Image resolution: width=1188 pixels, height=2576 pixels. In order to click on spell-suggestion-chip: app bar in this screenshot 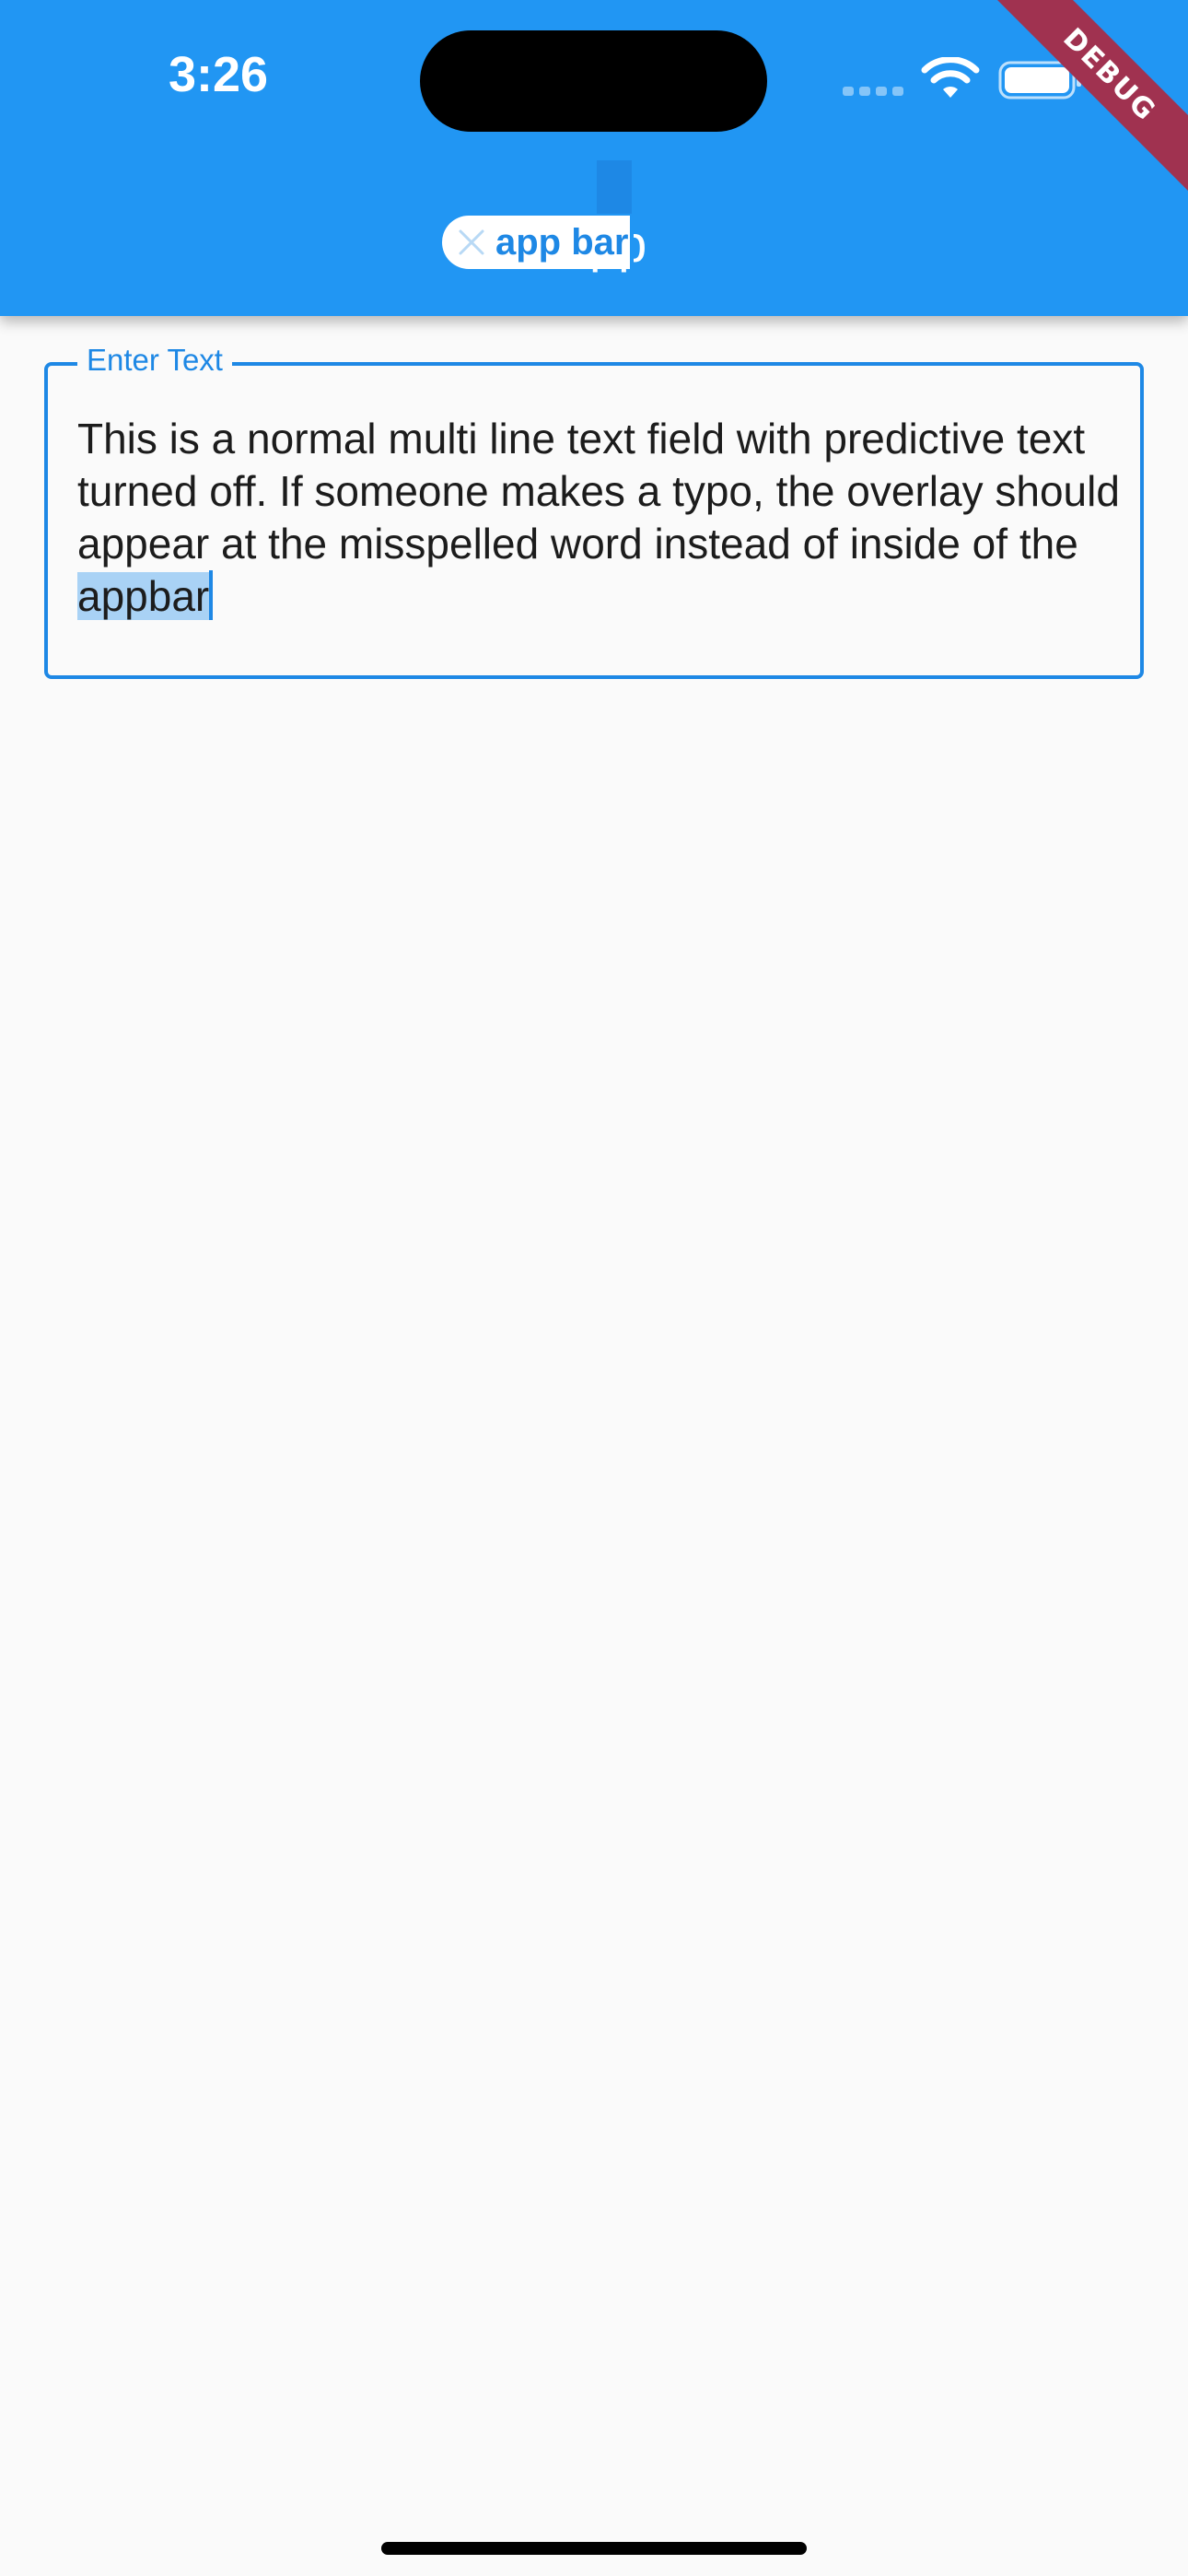, I will do `click(538, 243)`.